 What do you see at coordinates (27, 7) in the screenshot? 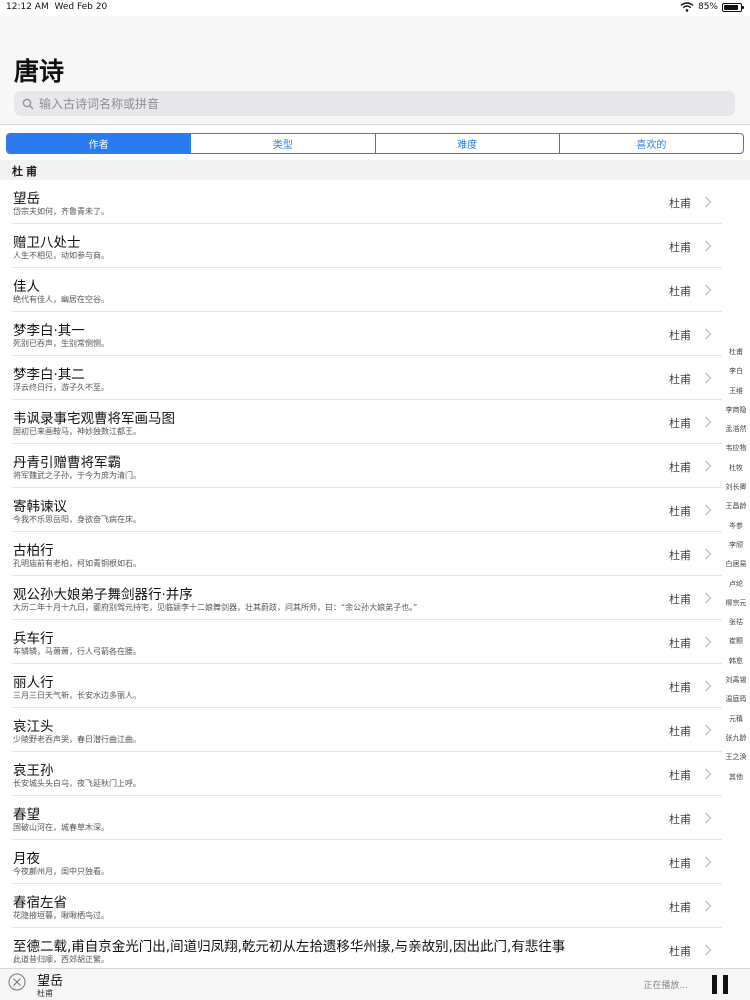
I see `status-clock: 12:12 AM` at bounding box center [27, 7].